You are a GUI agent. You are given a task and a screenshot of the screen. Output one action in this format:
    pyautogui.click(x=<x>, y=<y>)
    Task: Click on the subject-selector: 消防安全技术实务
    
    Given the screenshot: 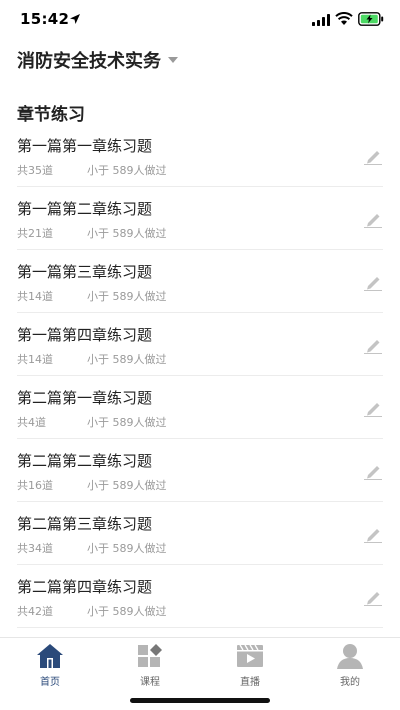 What is the action you would take?
    pyautogui.click(x=97, y=60)
    